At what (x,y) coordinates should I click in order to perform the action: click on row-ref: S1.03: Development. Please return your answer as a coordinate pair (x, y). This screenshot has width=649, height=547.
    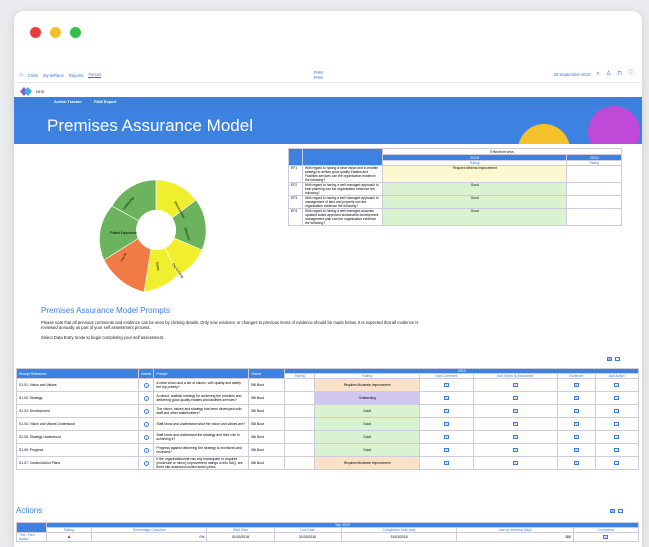
    Looking at the image, I should click on (77, 411).